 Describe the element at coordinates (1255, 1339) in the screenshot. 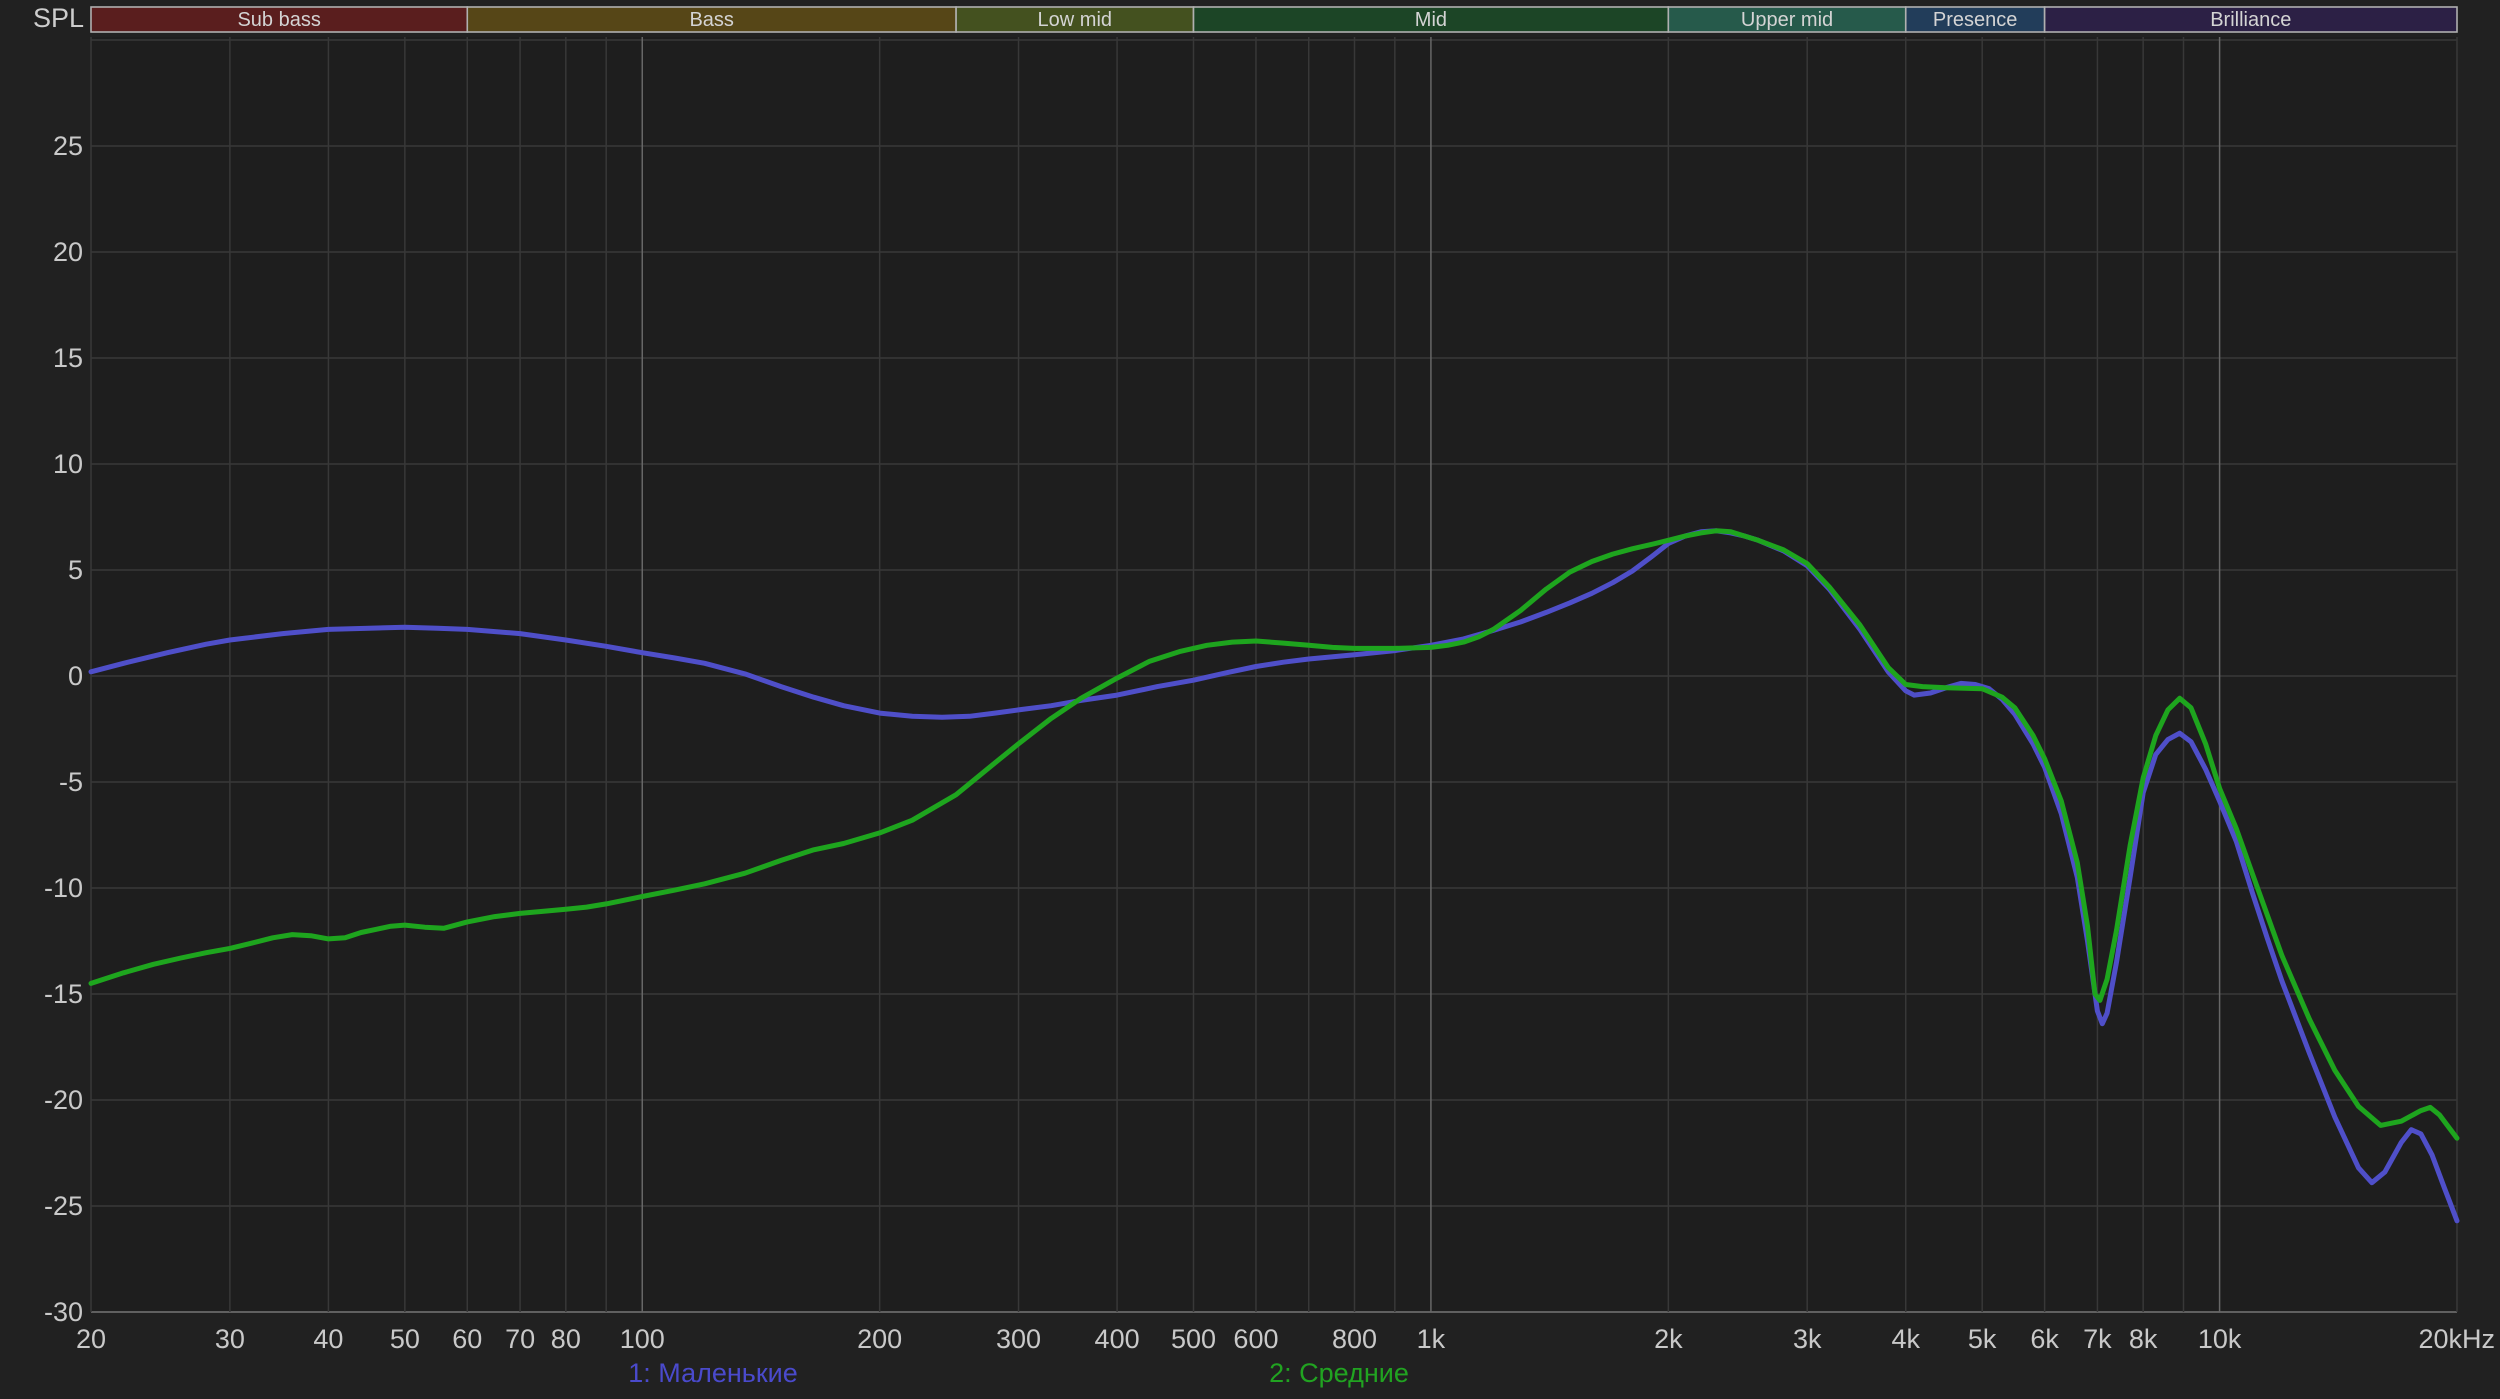

I see `x-tick-label-600: 600` at that location.